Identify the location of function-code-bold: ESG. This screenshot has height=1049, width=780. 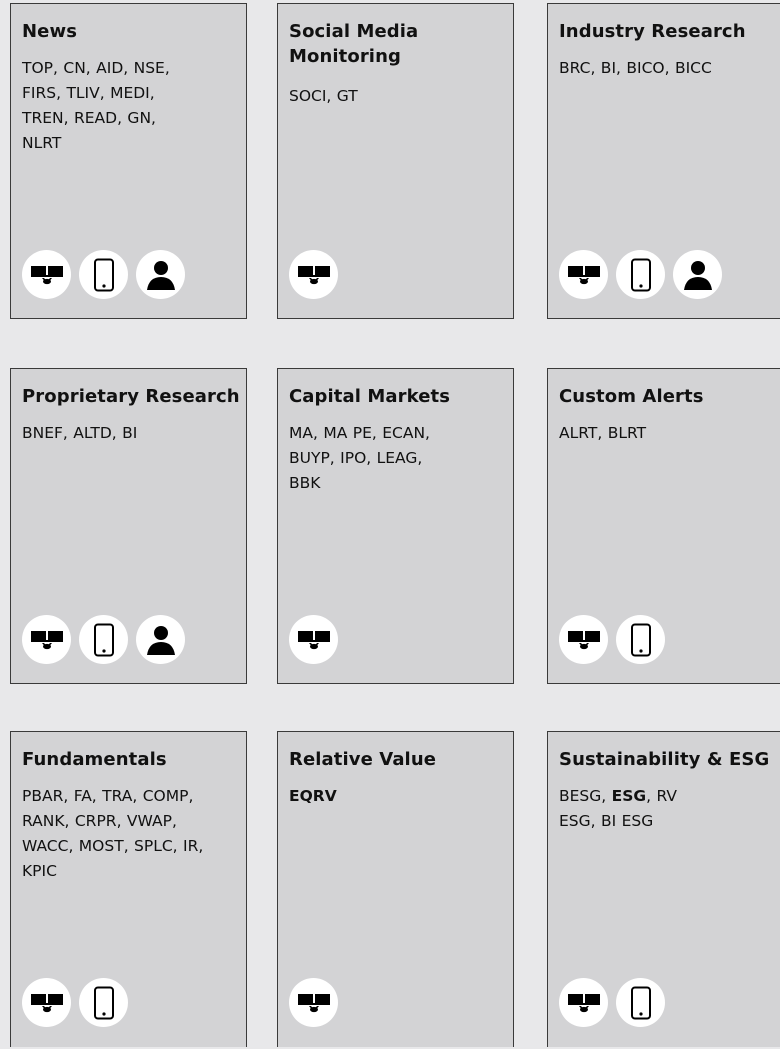
(629, 796).